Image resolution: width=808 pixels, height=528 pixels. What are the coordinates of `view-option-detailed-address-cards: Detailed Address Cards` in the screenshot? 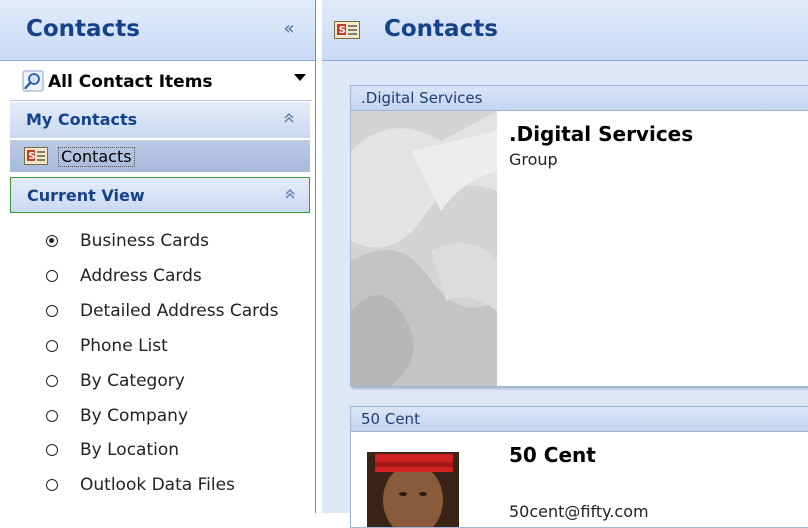 It's located at (160, 312).